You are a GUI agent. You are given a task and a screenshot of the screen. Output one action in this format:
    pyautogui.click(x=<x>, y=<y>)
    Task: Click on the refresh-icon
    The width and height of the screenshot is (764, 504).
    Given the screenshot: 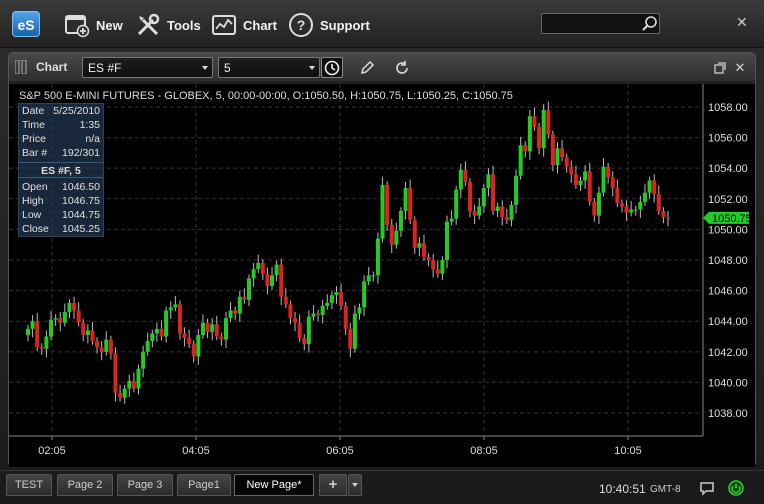 What is the action you would take?
    pyautogui.click(x=402, y=67)
    